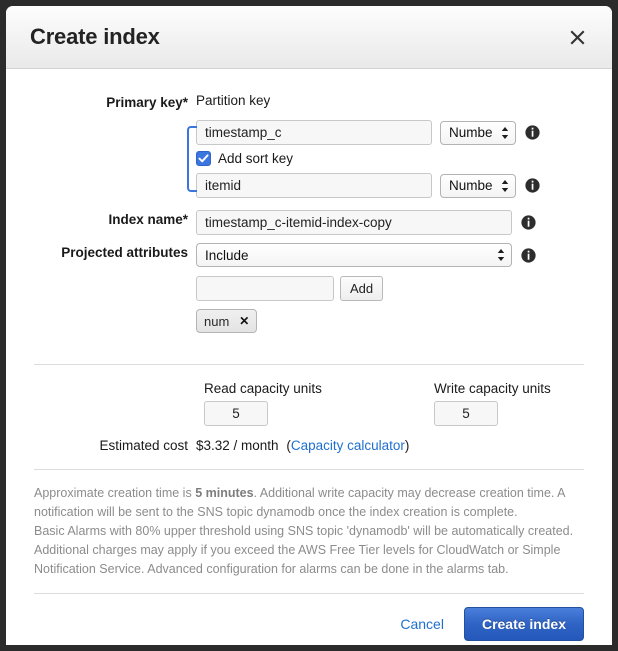  I want to click on create-index-button: Create index, so click(523, 624).